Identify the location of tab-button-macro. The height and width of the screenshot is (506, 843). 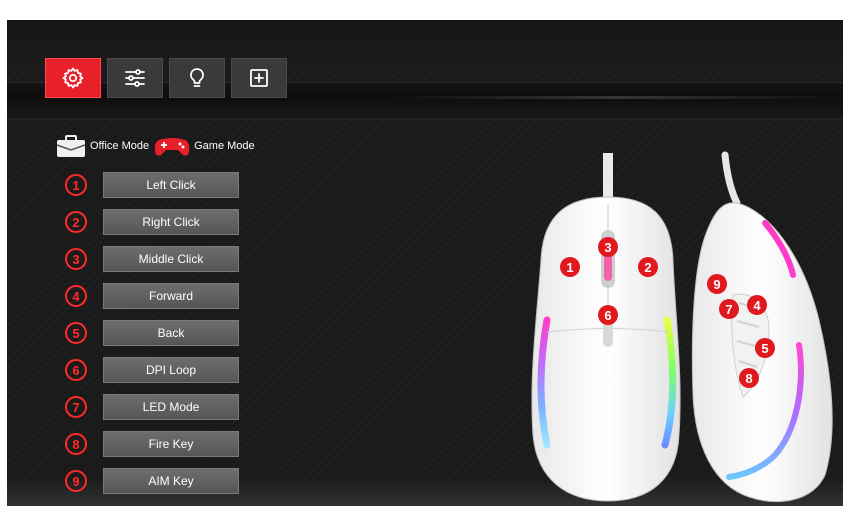
(259, 78).